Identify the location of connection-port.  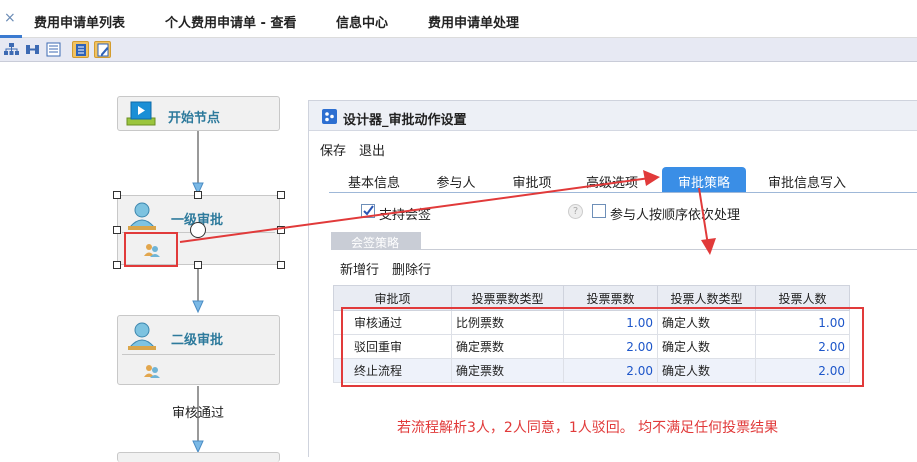
(198, 230).